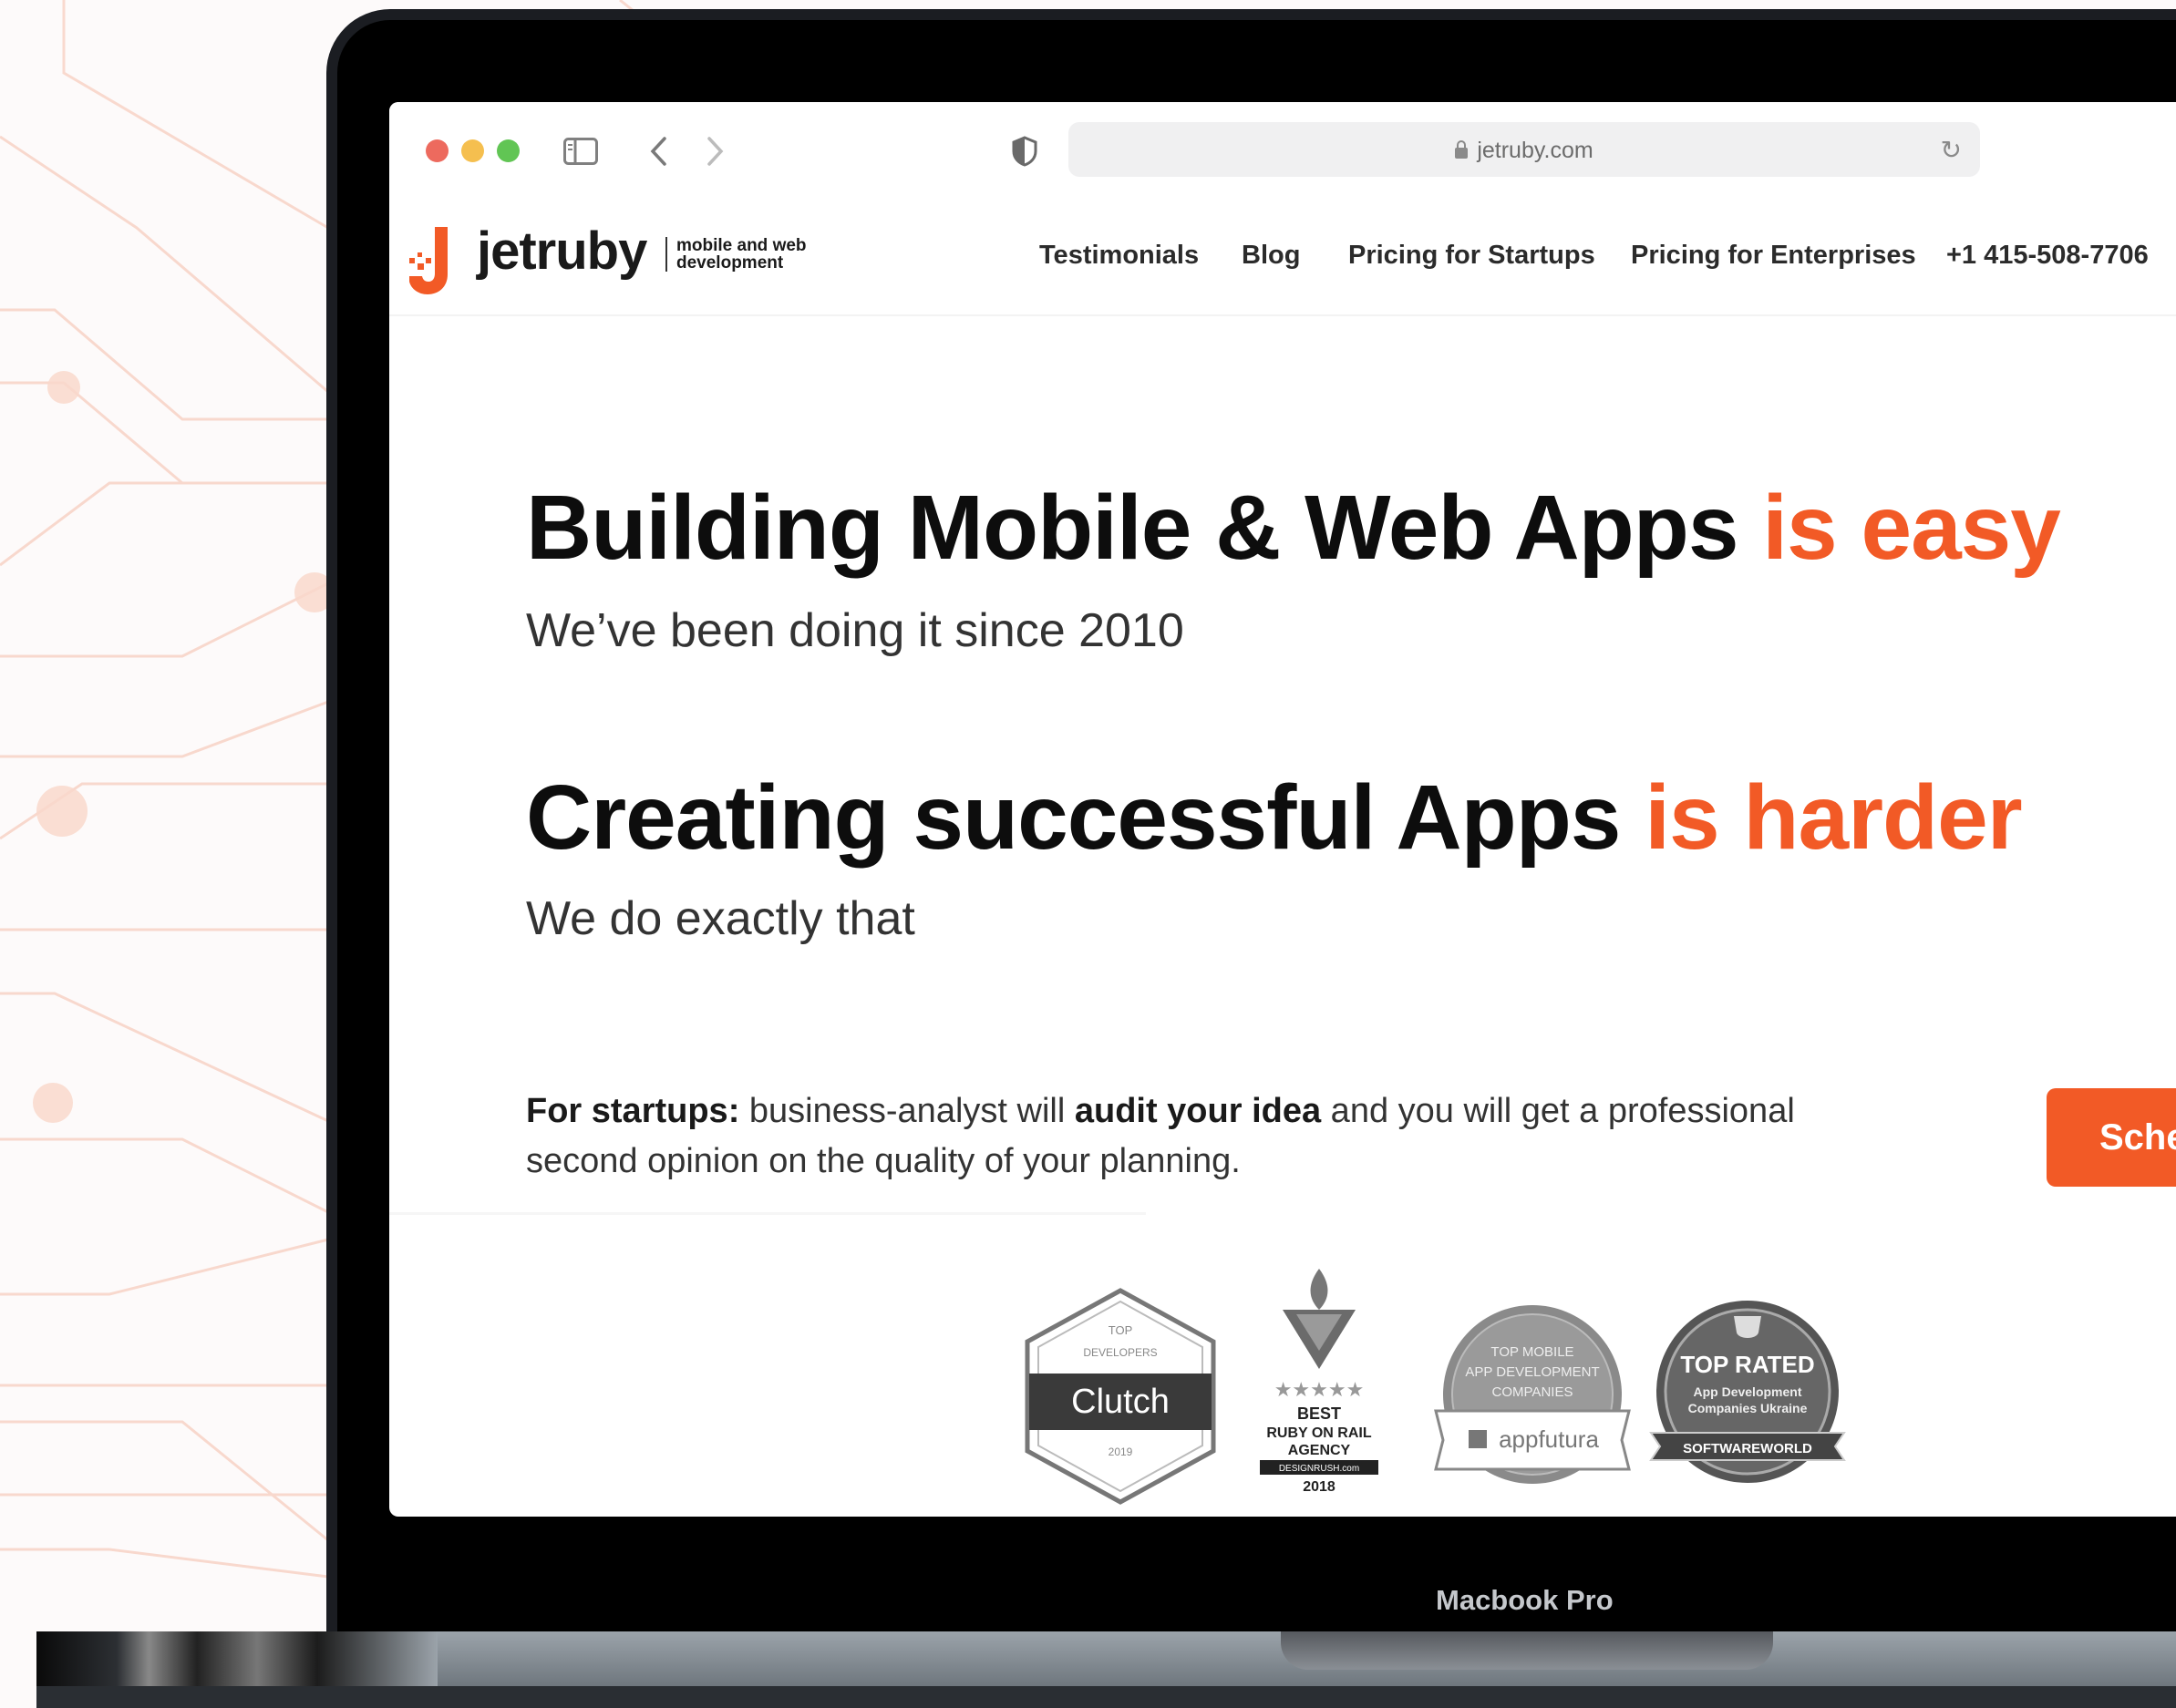  I want to click on url-text: jetruby.com, so click(1524, 151).